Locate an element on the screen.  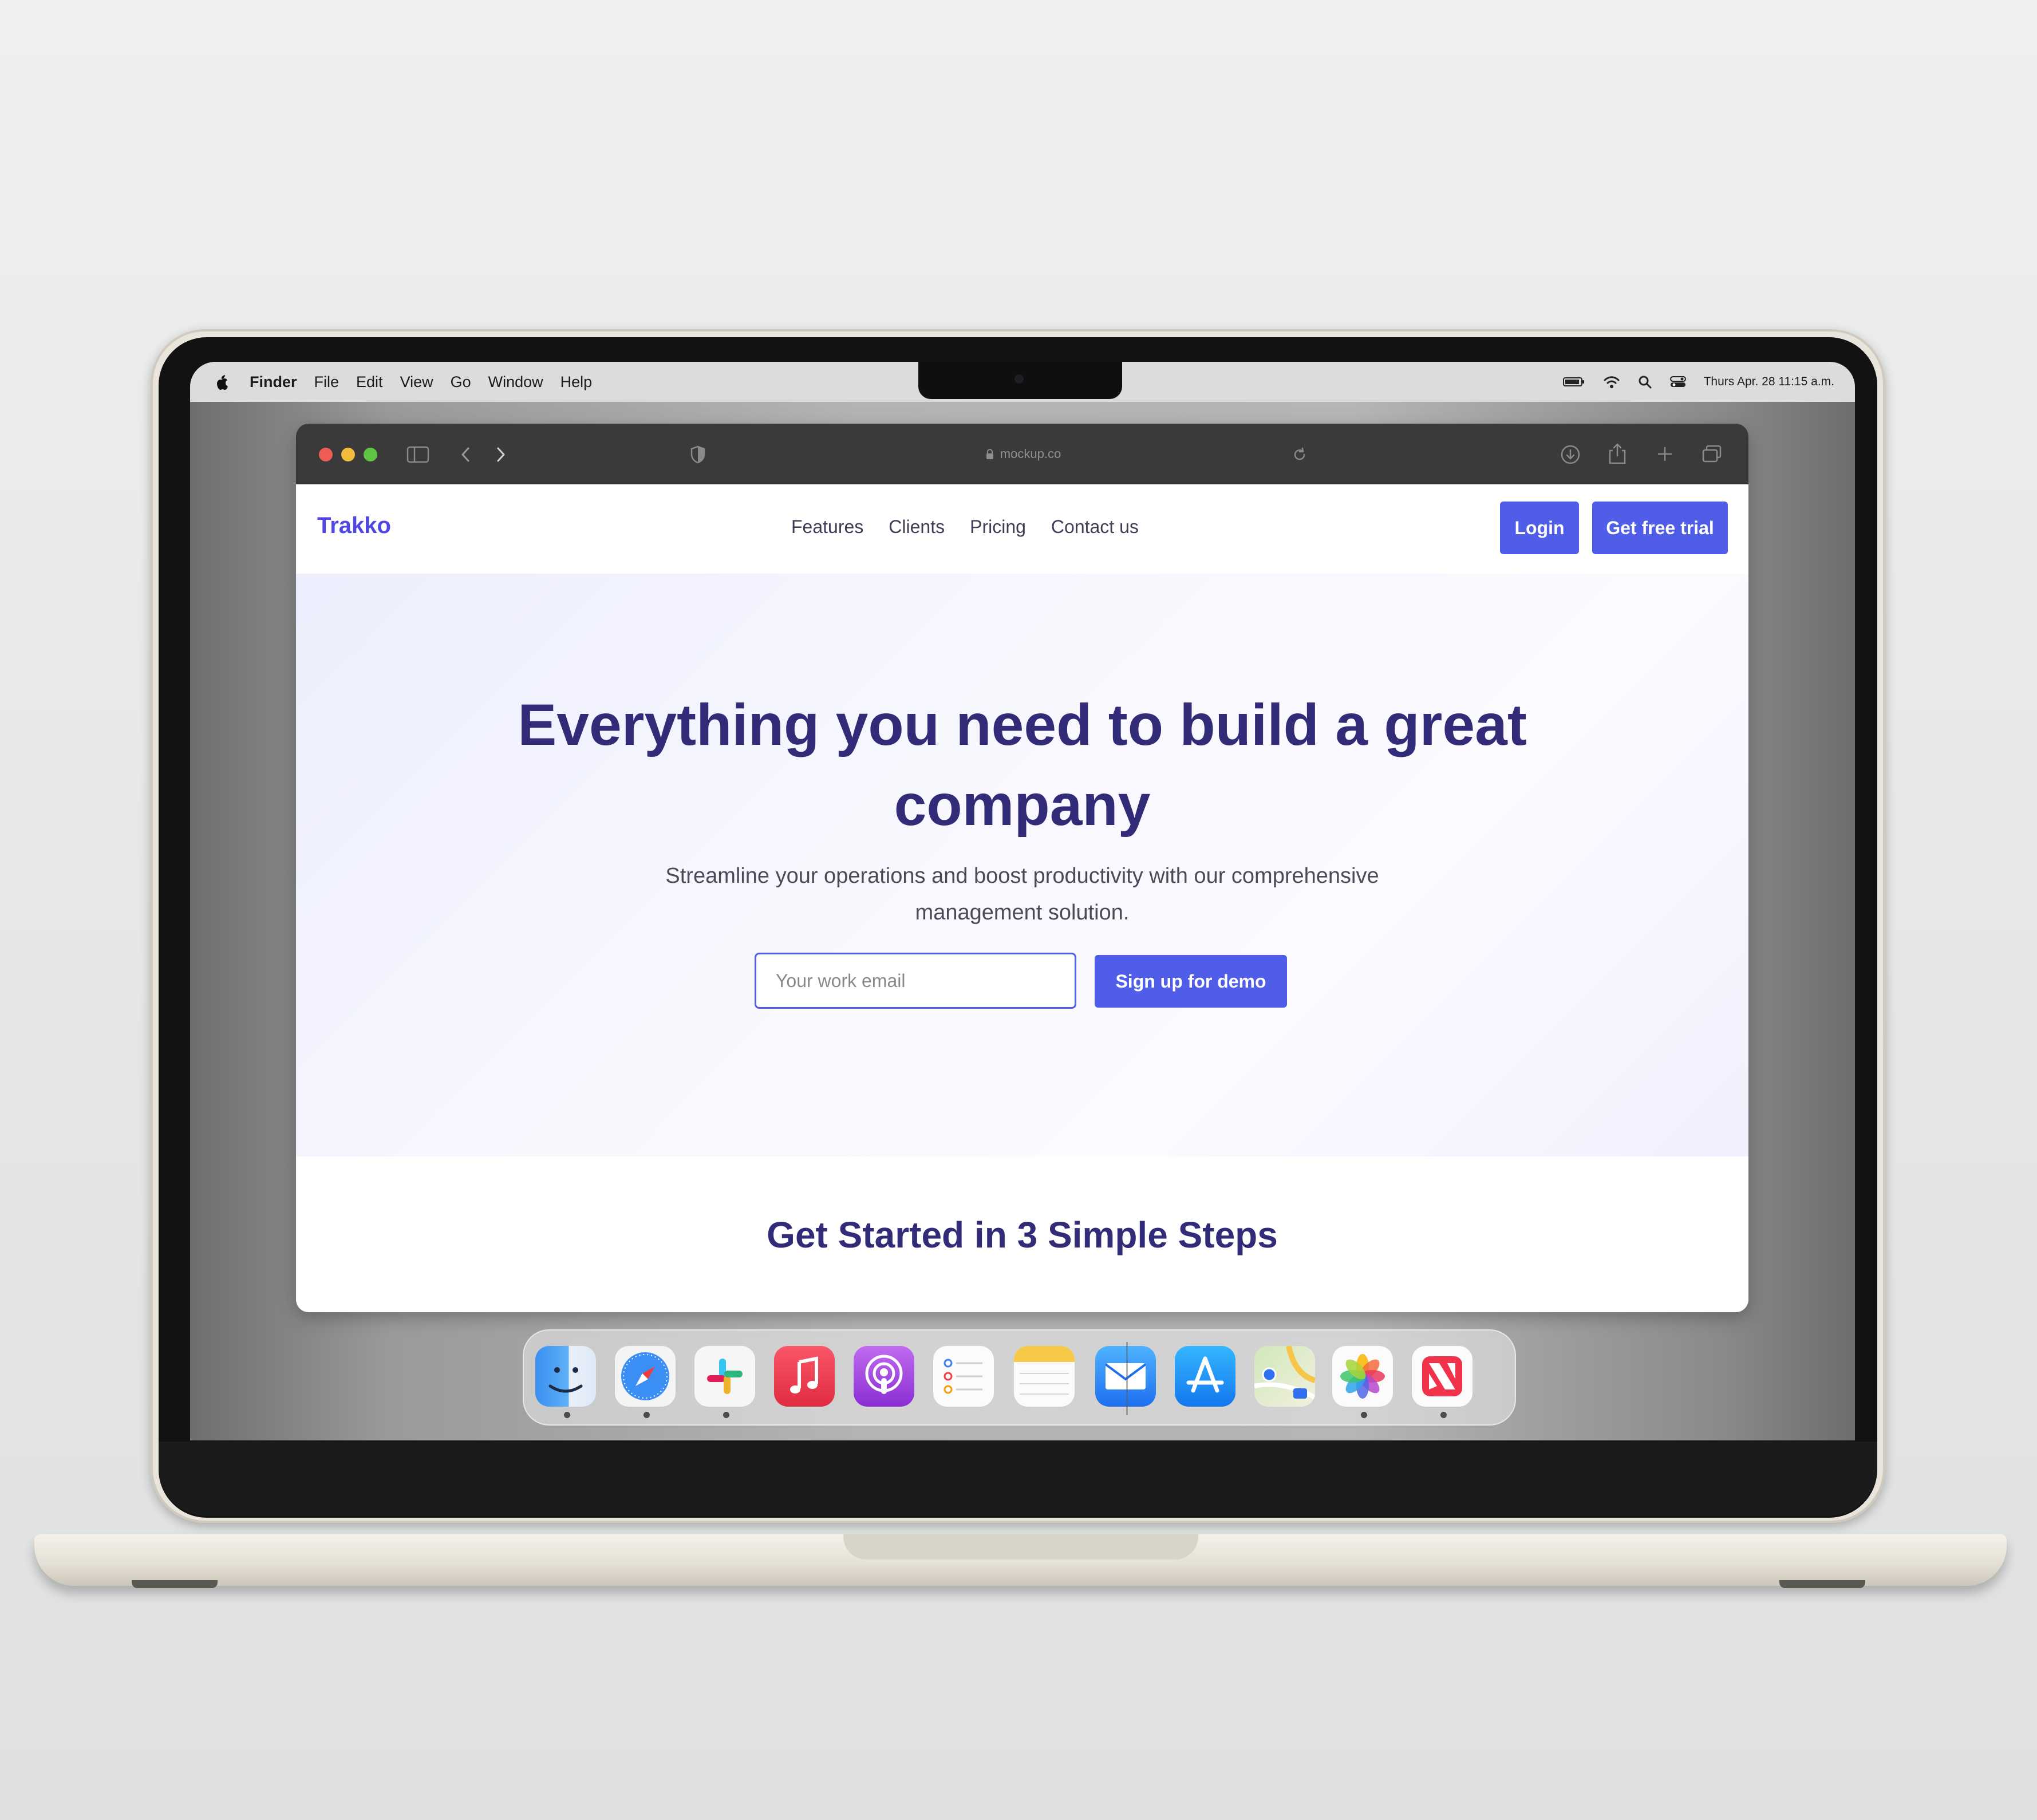
zoom-window-button is located at coordinates (370, 454).